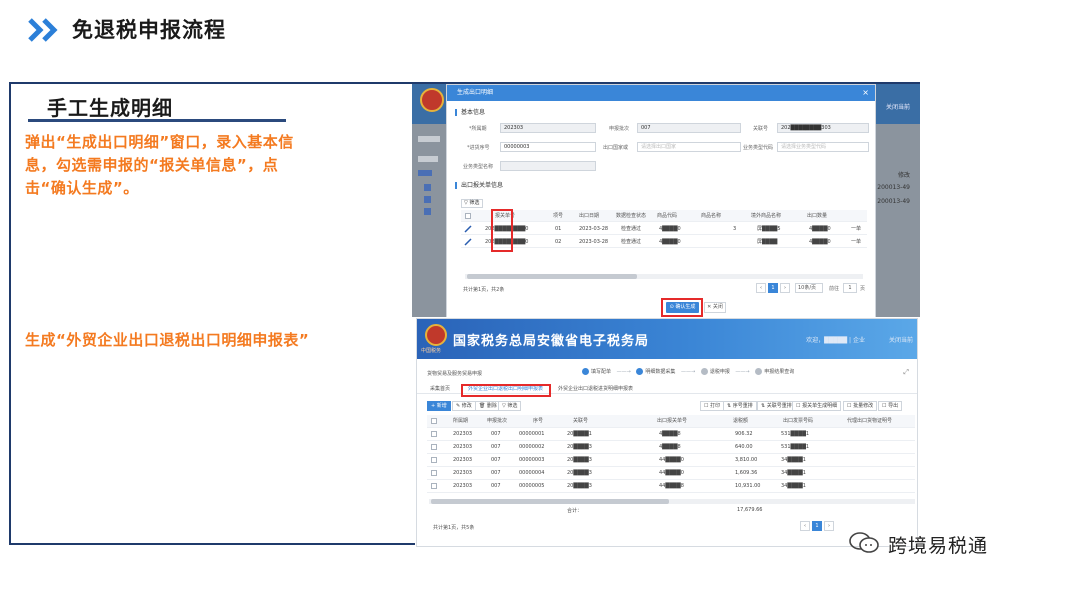  What do you see at coordinates (439, 406) in the screenshot?
I see `add-button: + 新增` at bounding box center [439, 406].